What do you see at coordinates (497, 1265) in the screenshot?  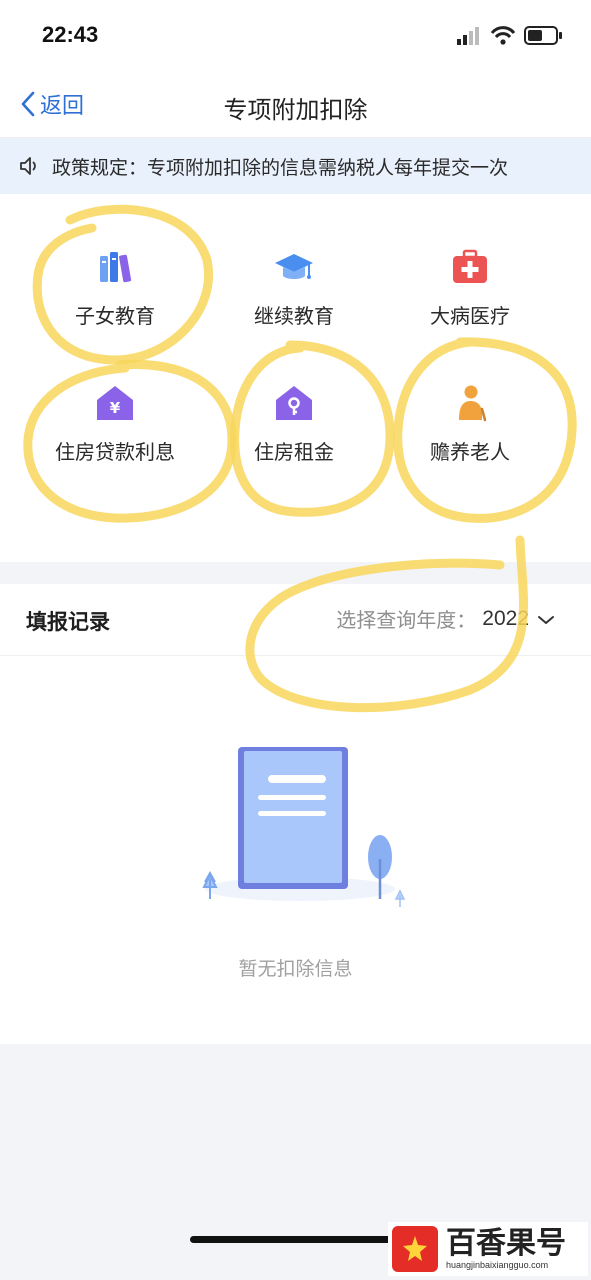 I see `watermark-url: huangjinbaixiangguo.com` at bounding box center [497, 1265].